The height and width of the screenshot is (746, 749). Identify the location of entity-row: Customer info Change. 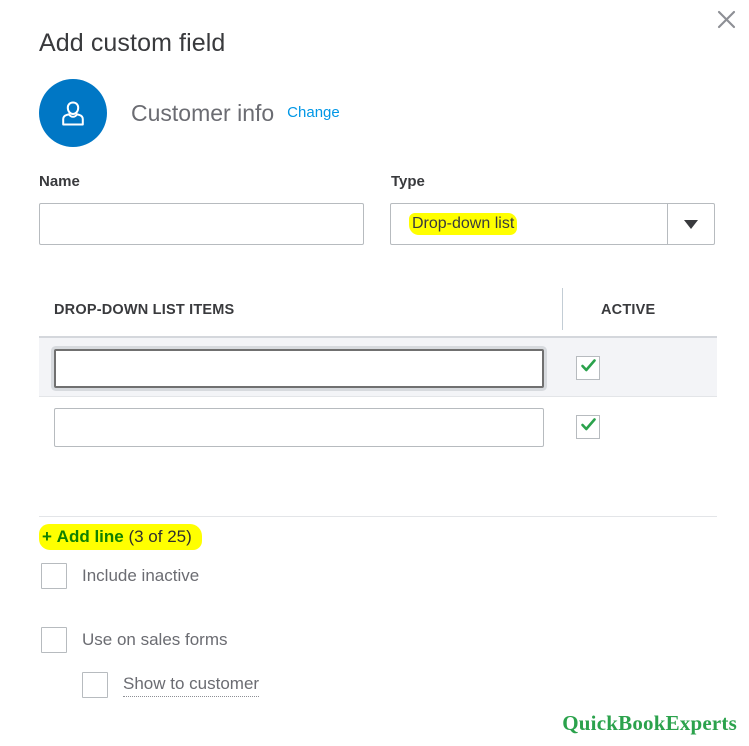
(189, 113).